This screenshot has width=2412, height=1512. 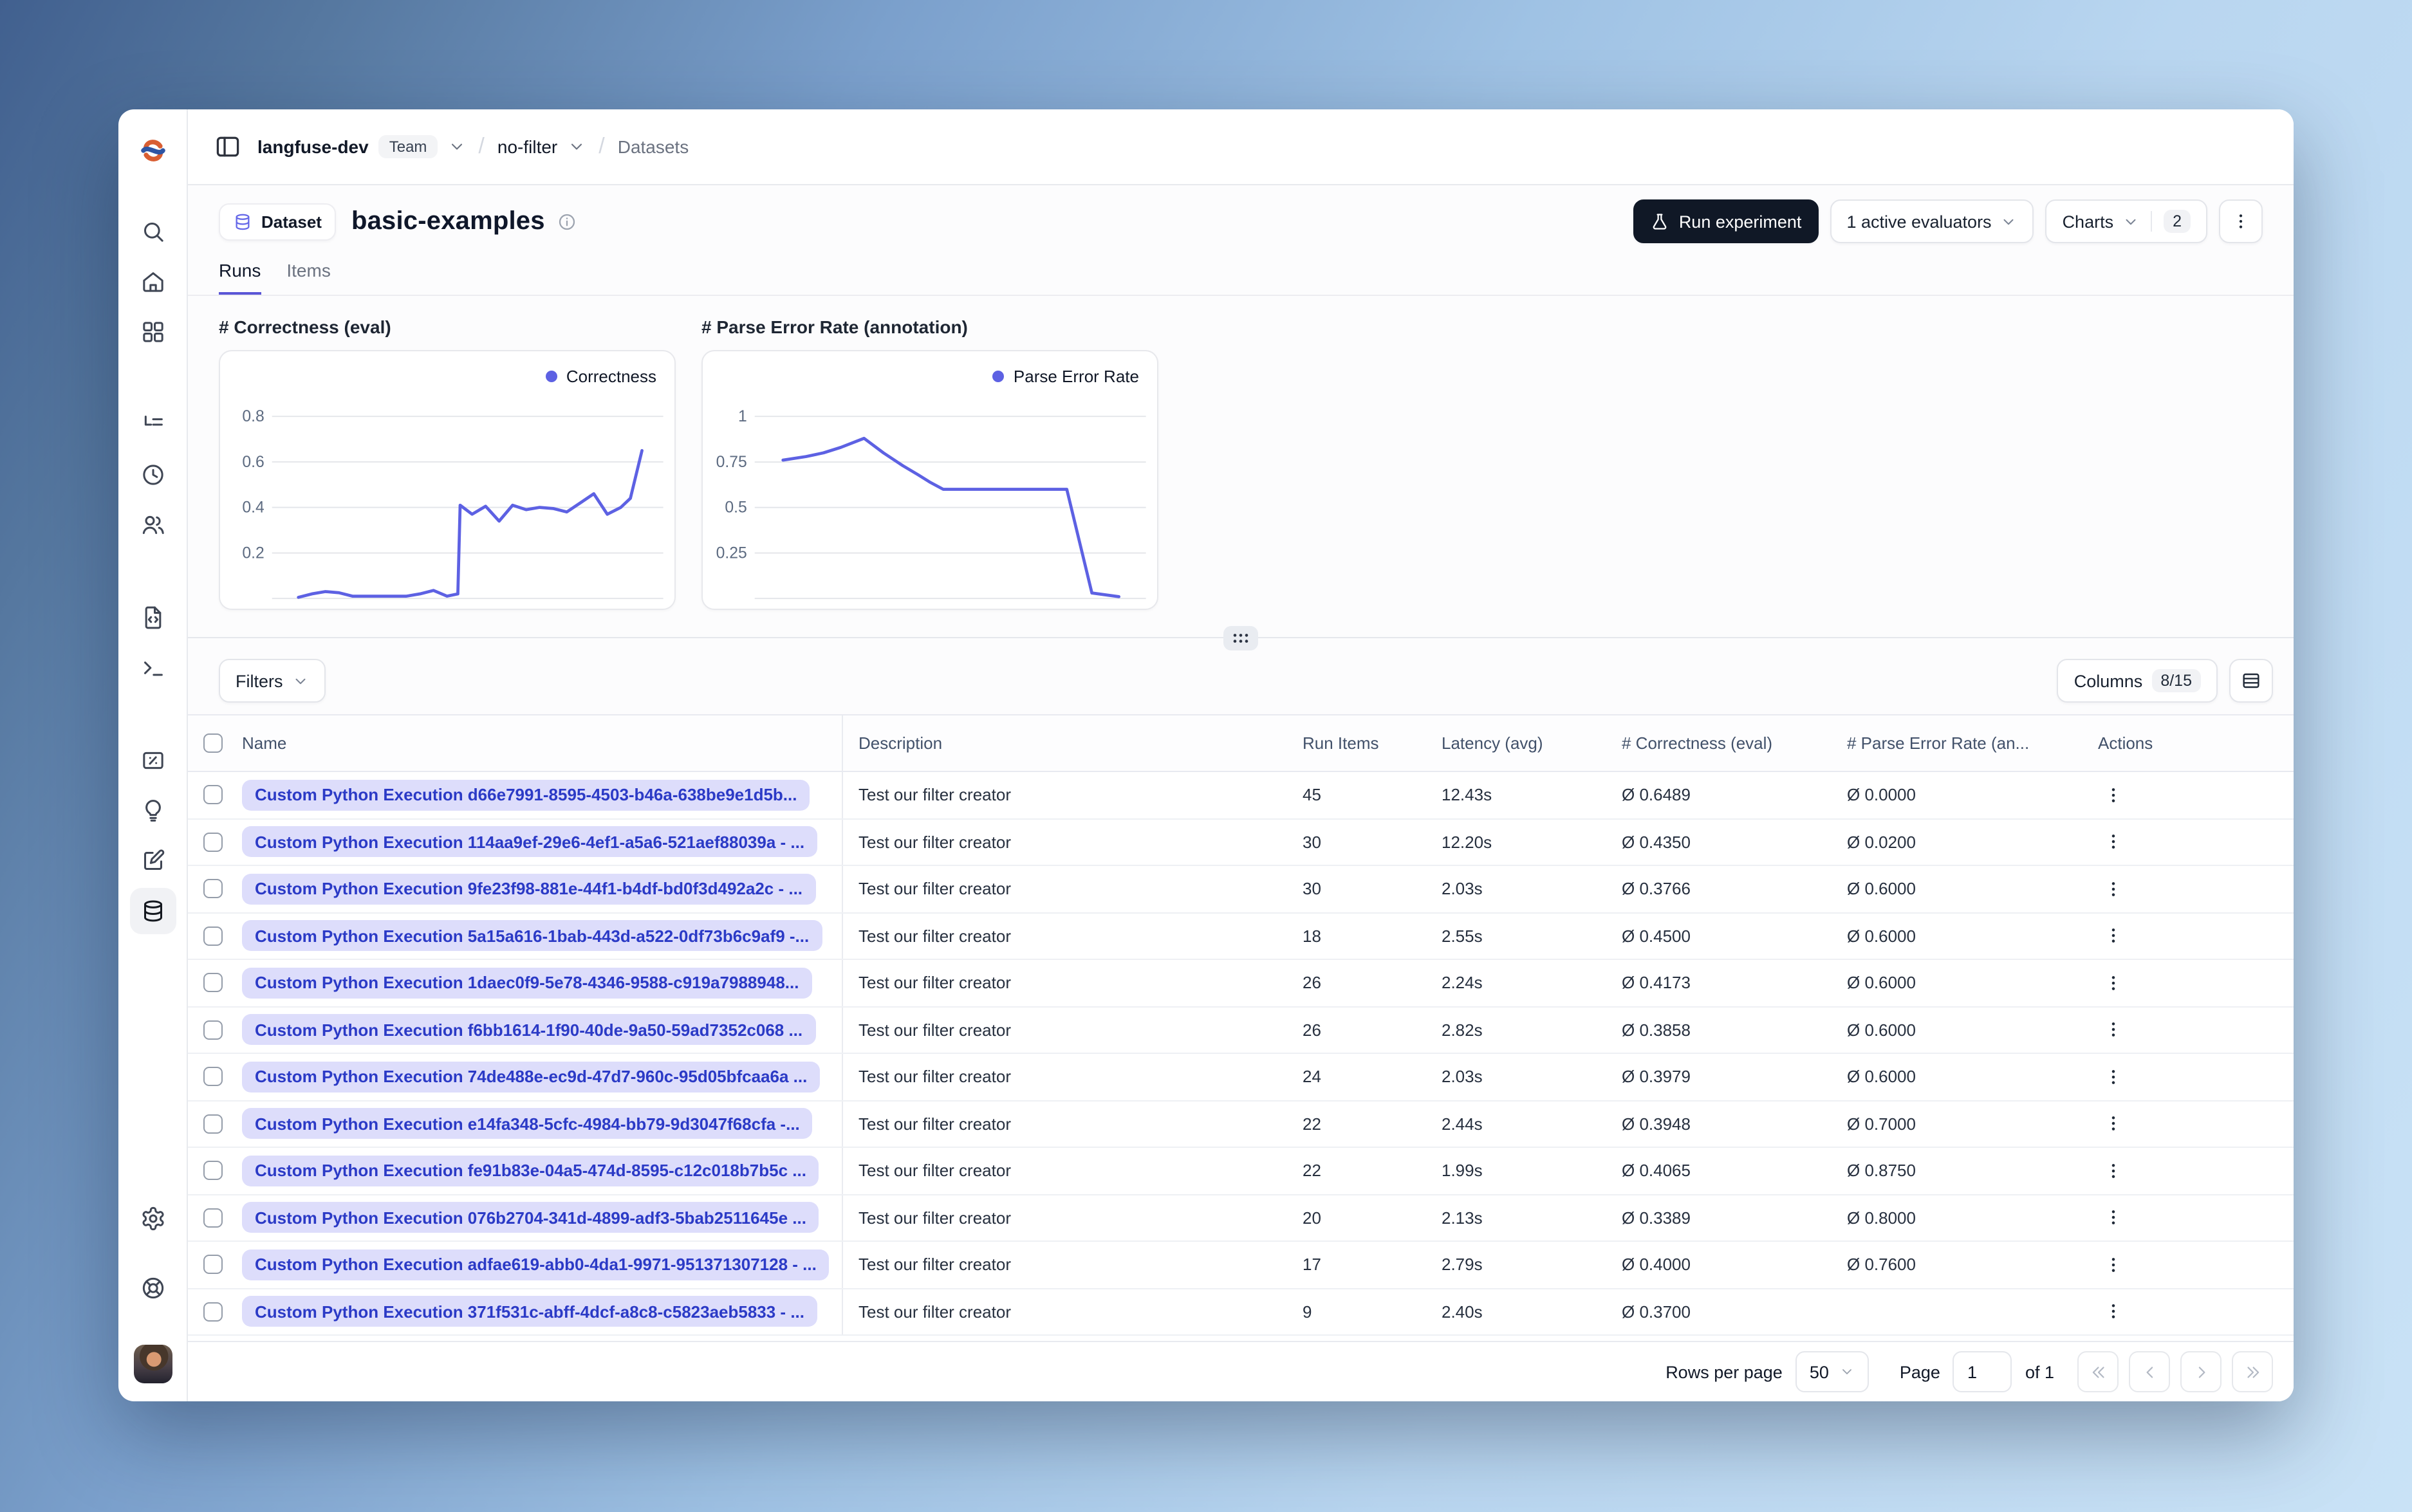 I want to click on tab-items: Items, so click(x=308, y=277).